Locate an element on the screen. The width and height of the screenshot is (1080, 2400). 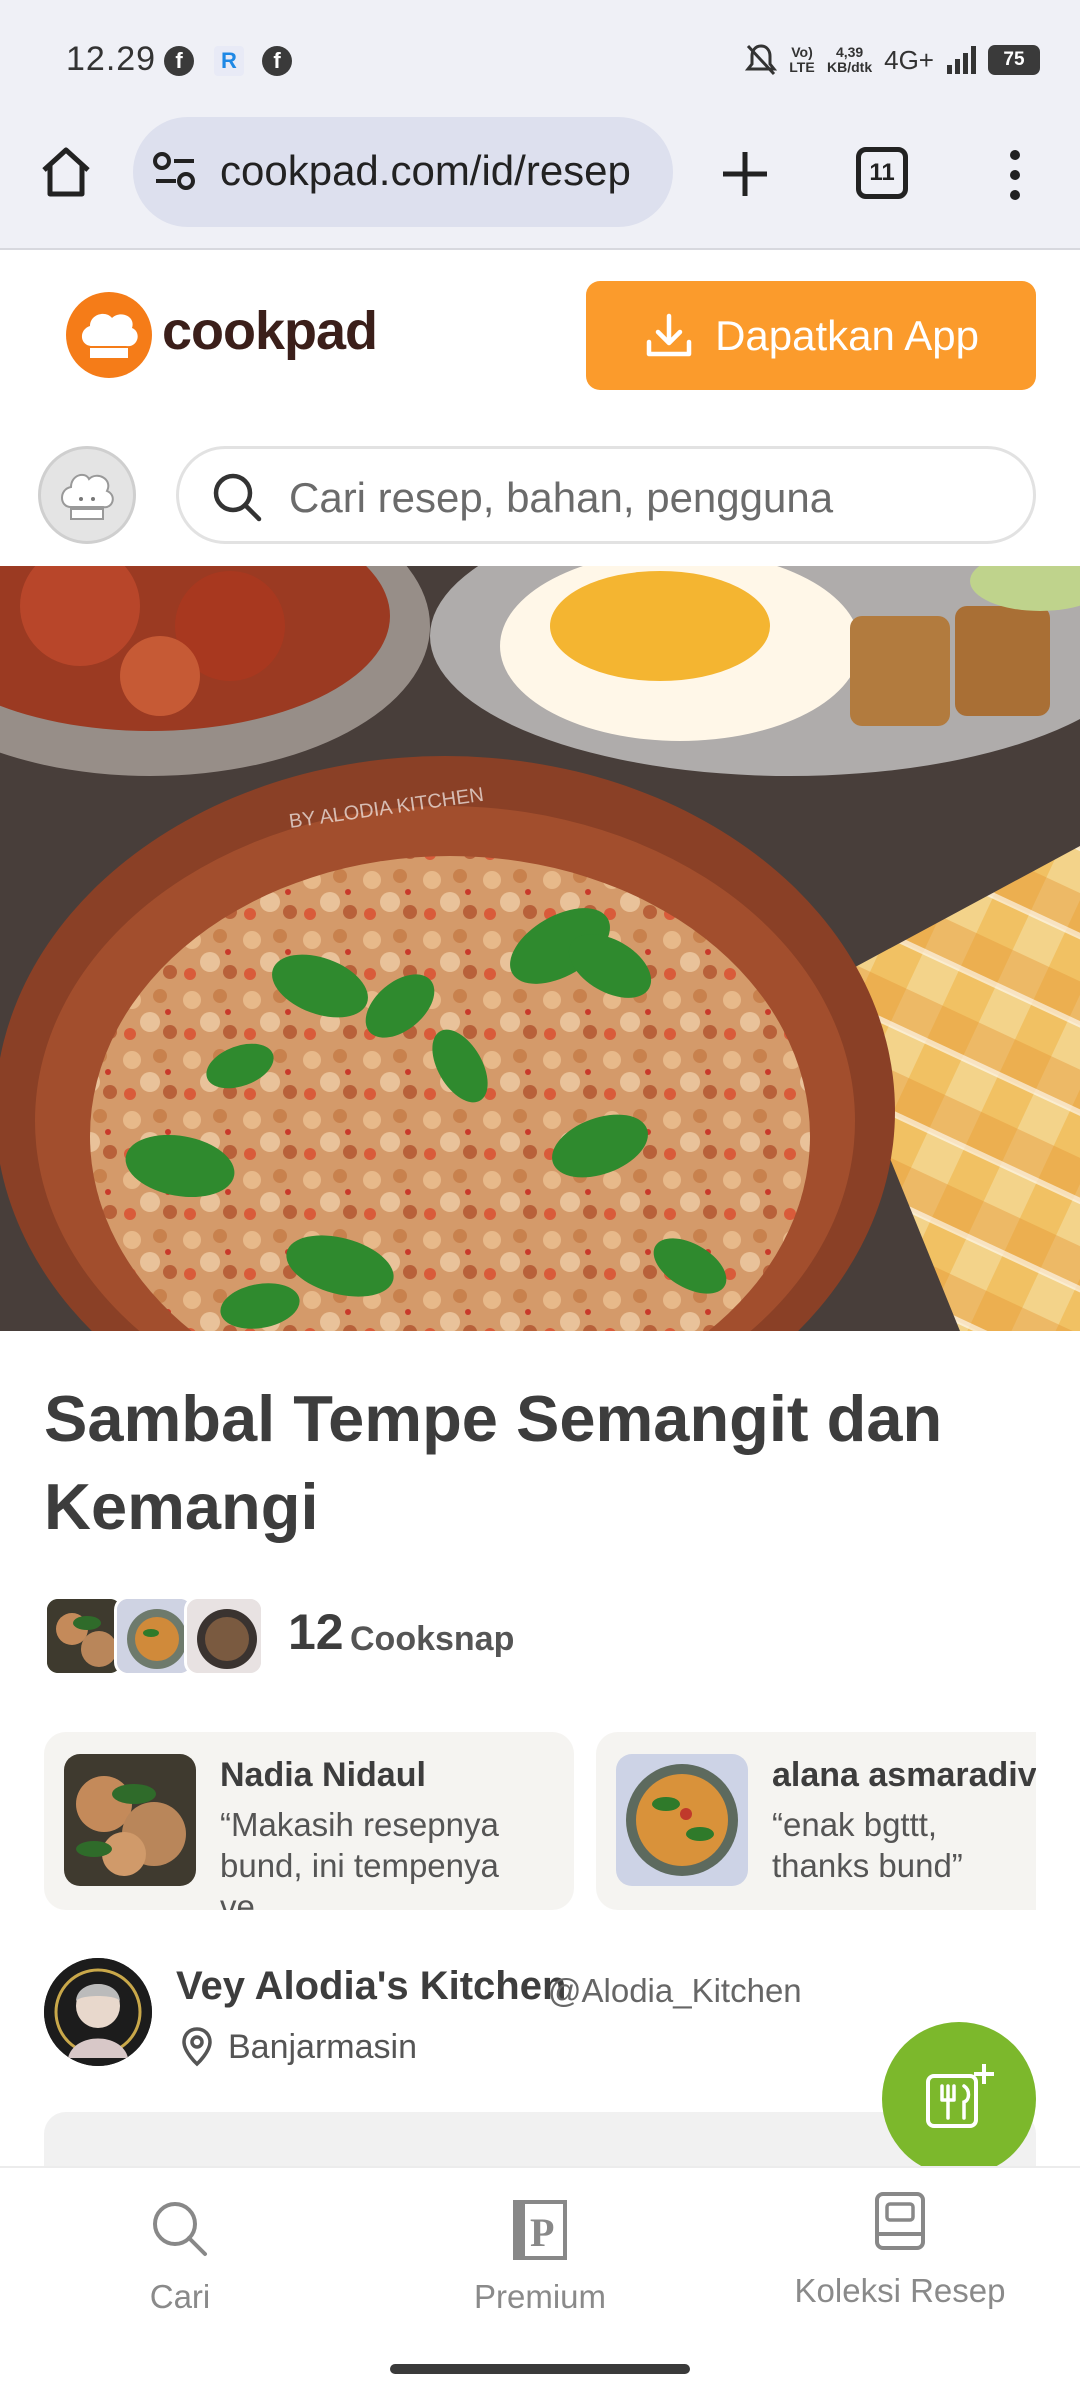
search-input: Cari resep, bahan, pengguna is located at coordinates (606, 495).